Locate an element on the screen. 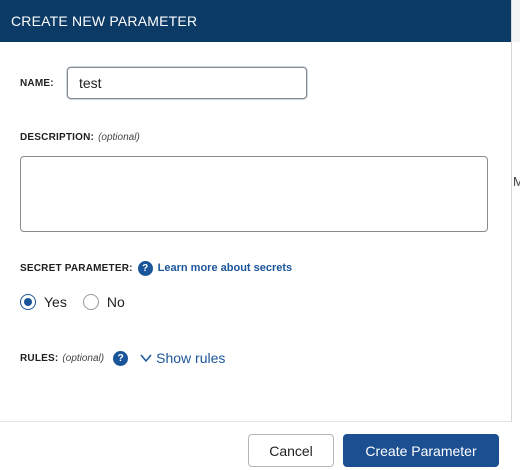  description-textarea is located at coordinates (254, 194).